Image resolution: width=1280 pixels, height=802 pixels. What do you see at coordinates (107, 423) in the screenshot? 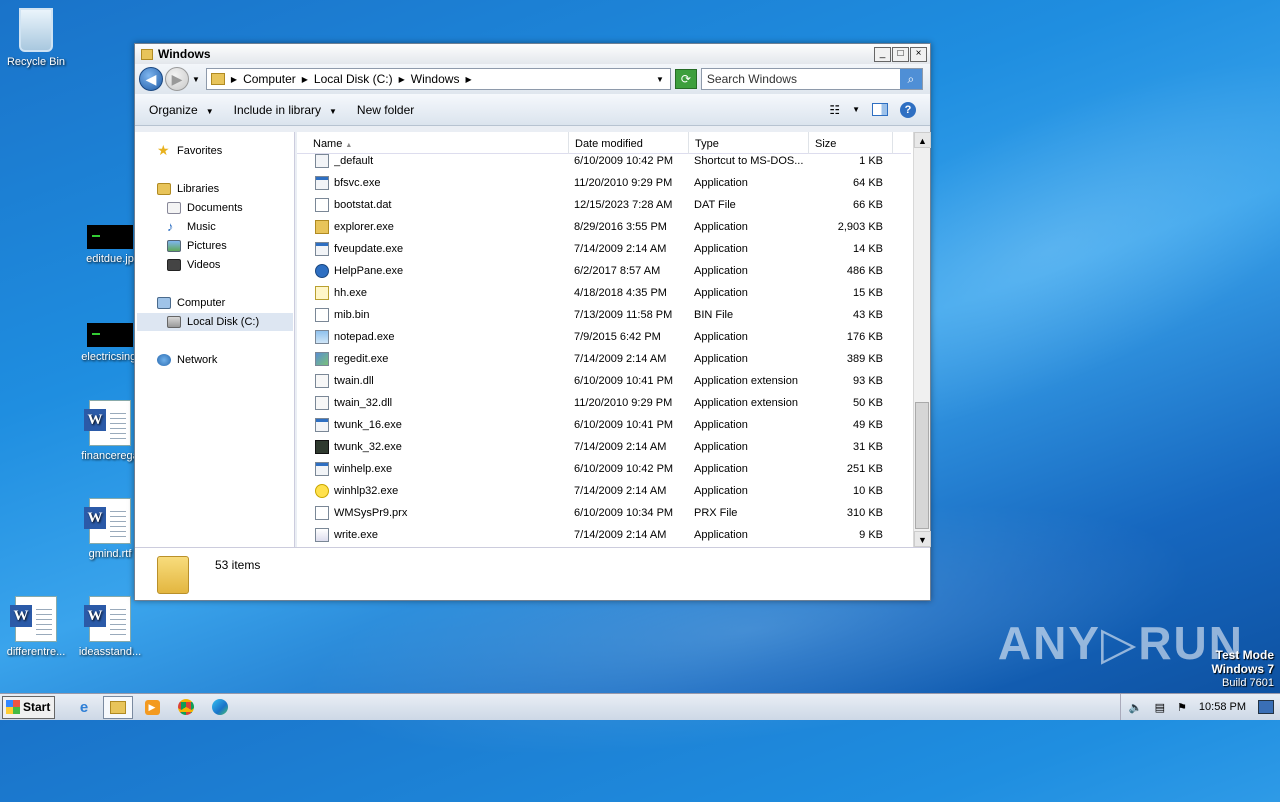
I see `word-document-icon: W` at bounding box center [107, 423].